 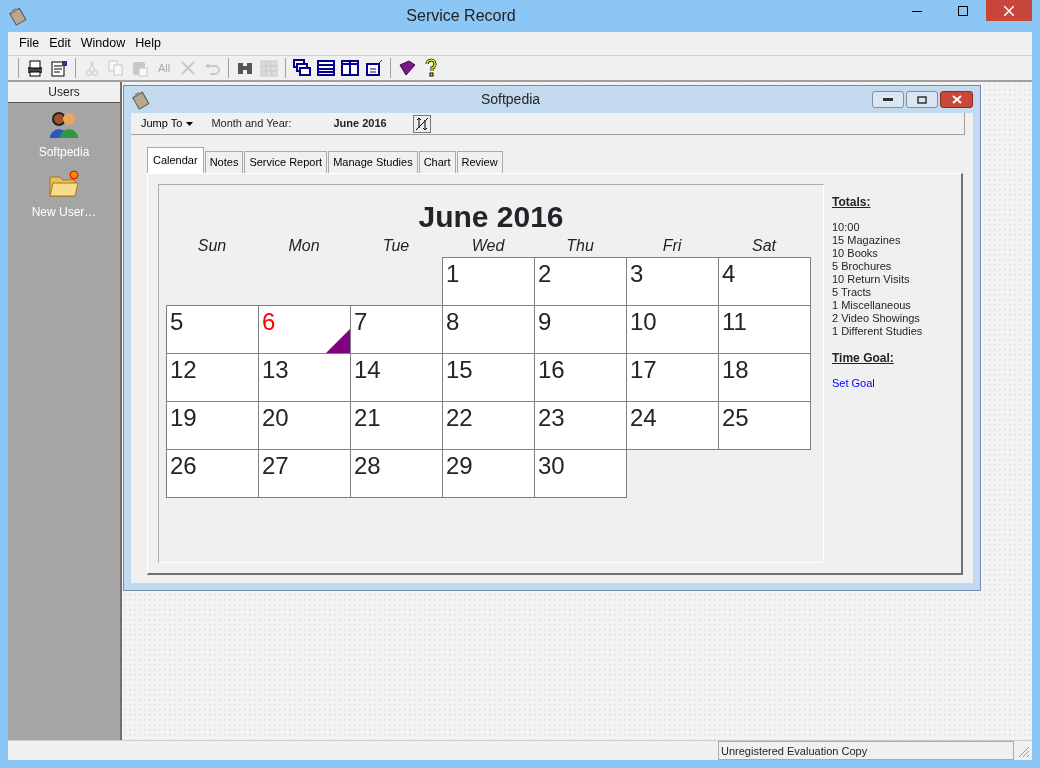 I want to click on section-heading: Time Goal:, so click(x=863, y=358).